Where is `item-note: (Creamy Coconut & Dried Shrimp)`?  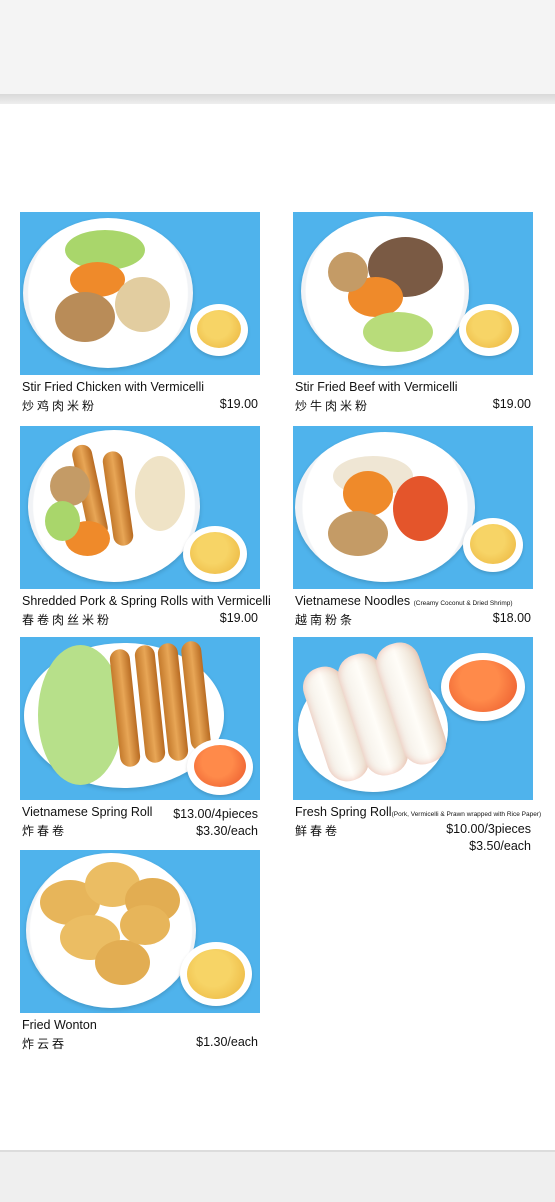 item-note: (Creamy Coconut & Dried Shrimp) is located at coordinates (463, 603).